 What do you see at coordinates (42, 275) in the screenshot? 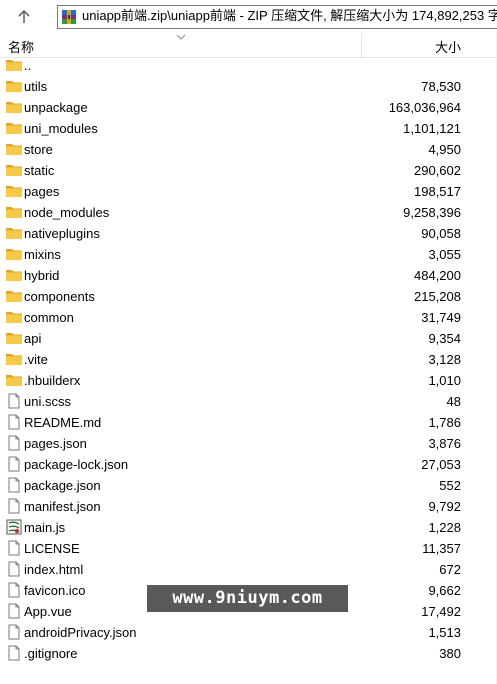
I see `file-name: hybrid` at bounding box center [42, 275].